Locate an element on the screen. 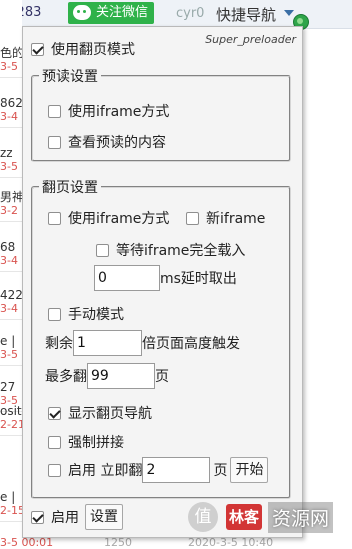 This screenshot has width=352, height=549. watermark: 值 林客 资源网 is located at coordinates (261, 517).